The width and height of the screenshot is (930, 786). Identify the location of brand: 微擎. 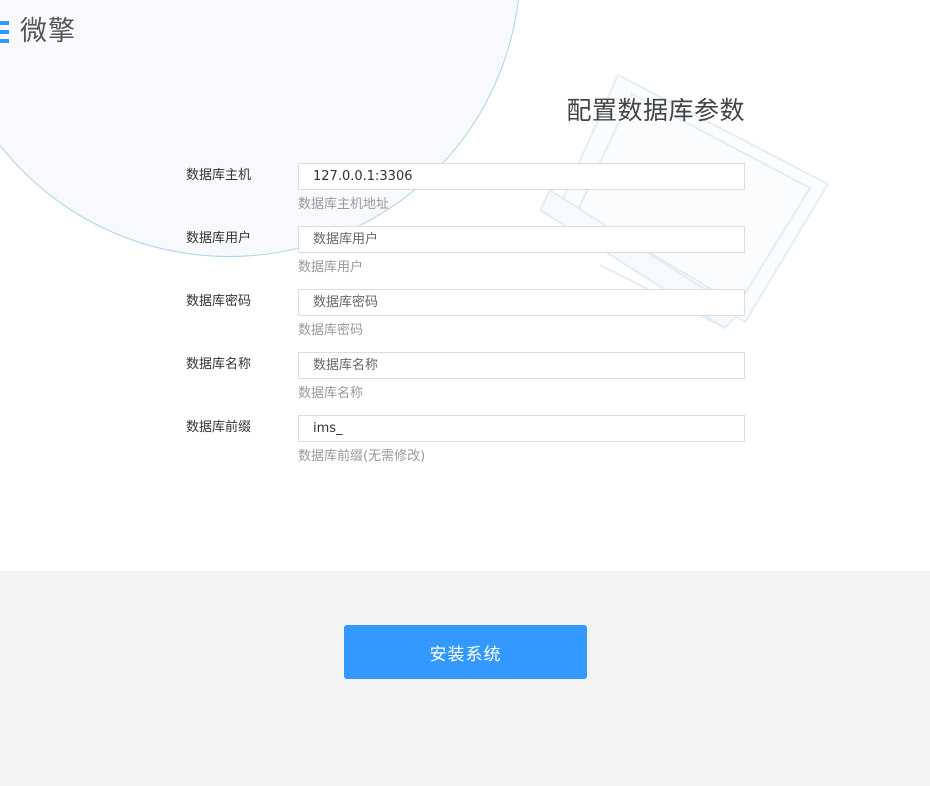
(38, 32).